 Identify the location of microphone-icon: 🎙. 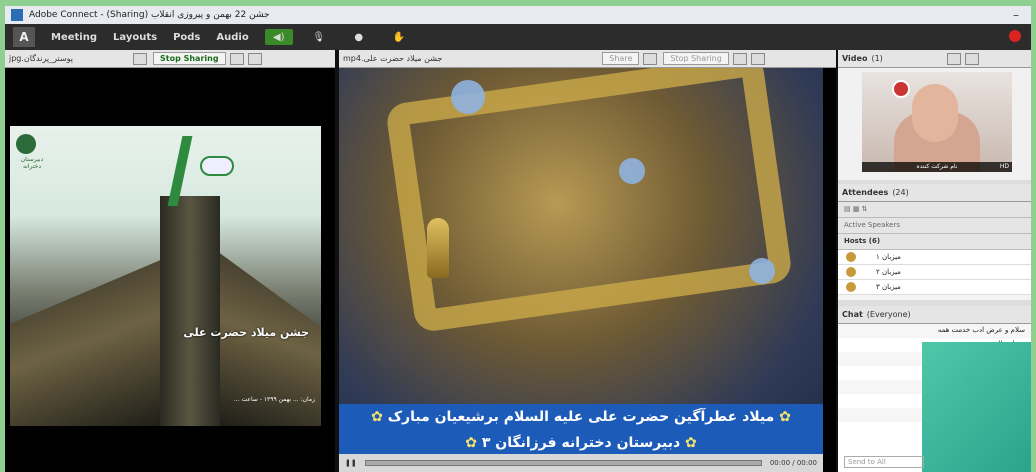
(319, 37).